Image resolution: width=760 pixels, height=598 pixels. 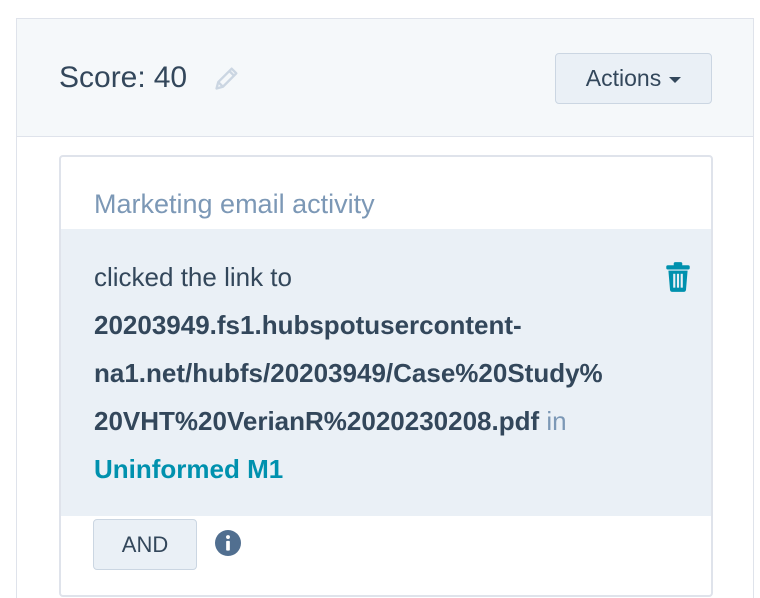 I want to click on text-fade, so click(x=636, y=373).